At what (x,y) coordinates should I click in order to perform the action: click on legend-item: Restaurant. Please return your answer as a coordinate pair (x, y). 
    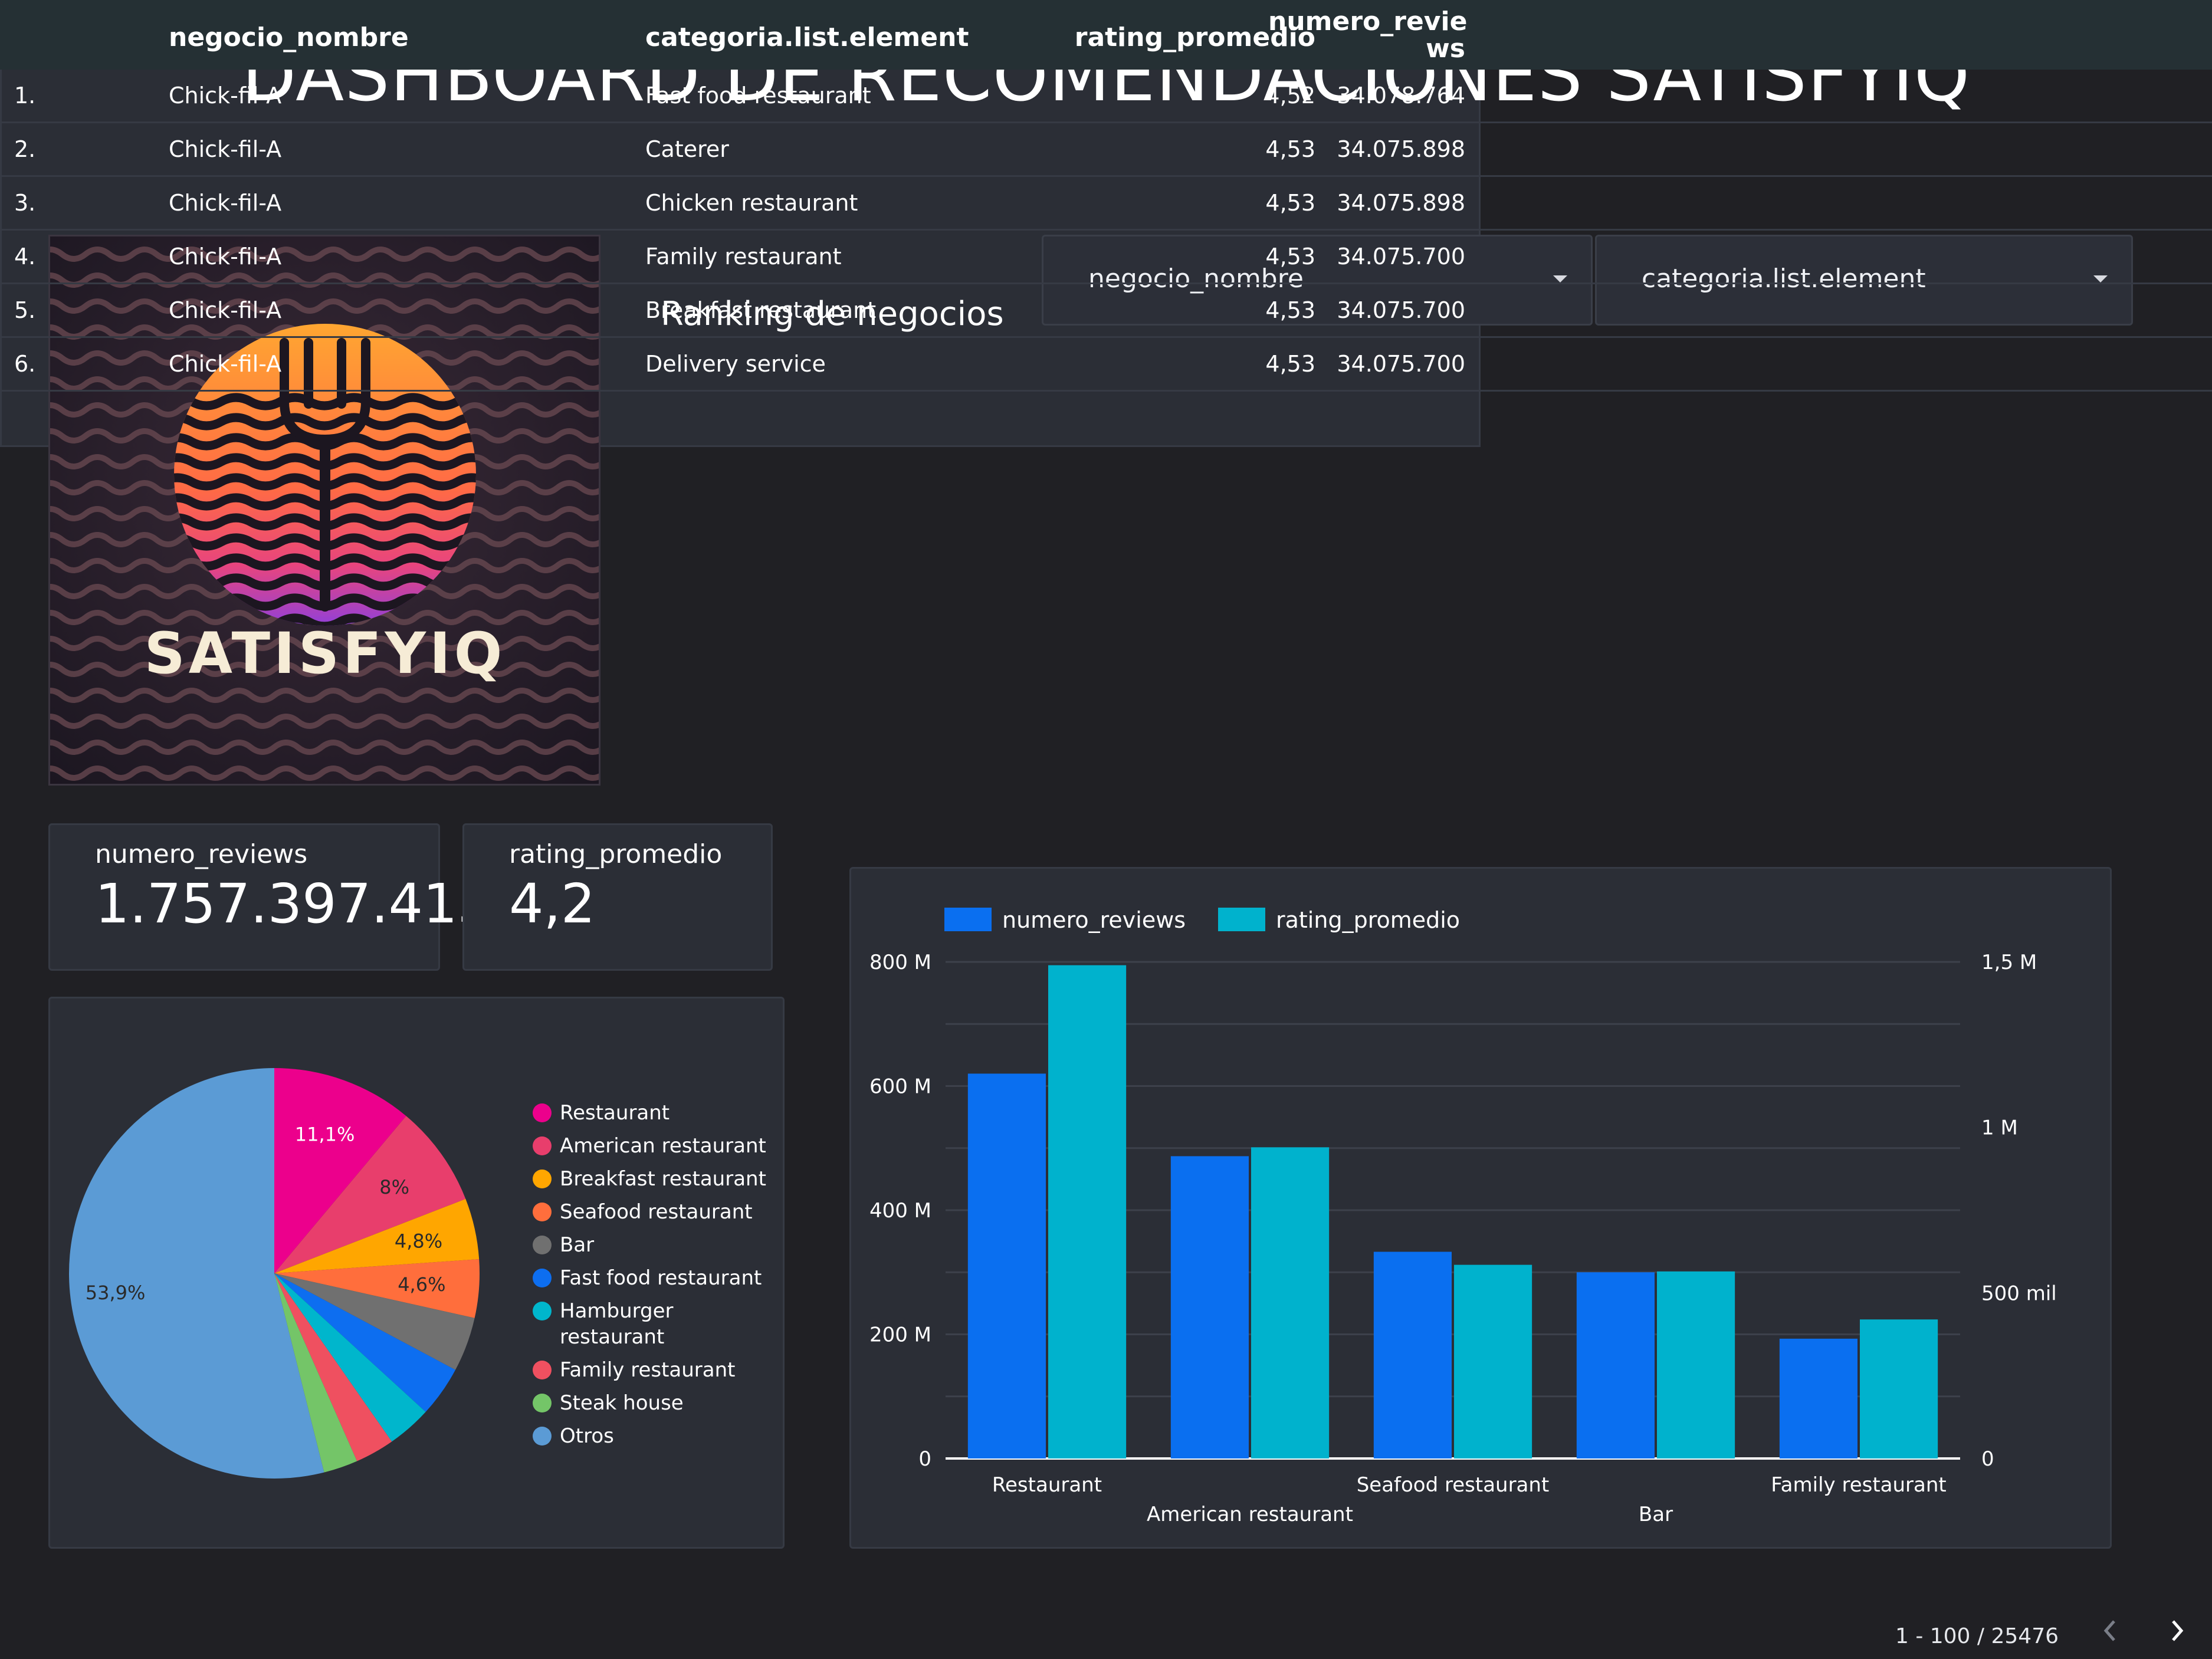
    Looking at the image, I should click on (601, 1113).